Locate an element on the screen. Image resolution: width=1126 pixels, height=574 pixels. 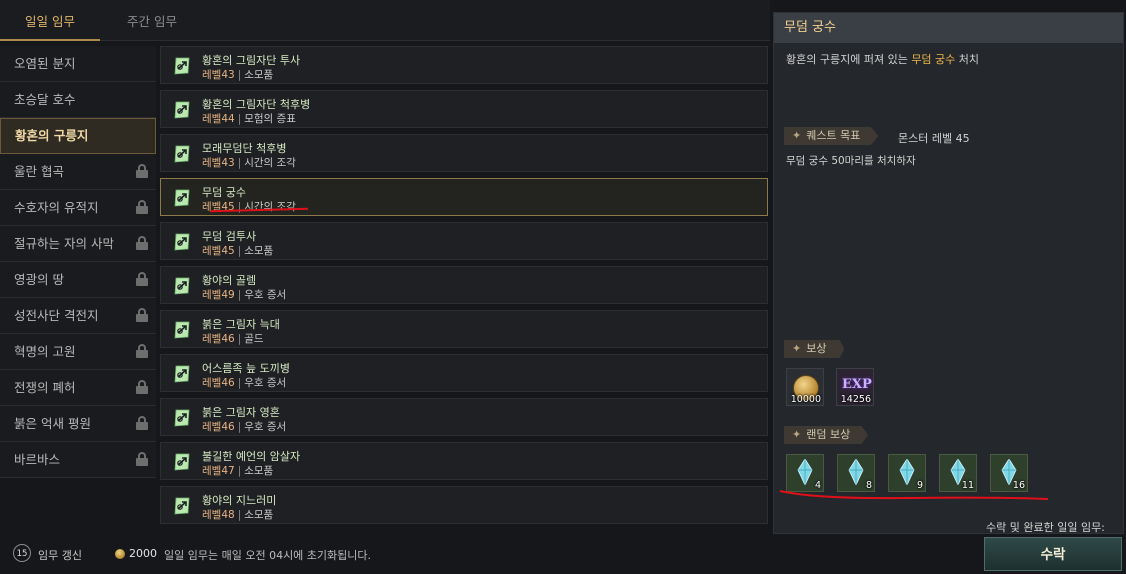
objective-label-text: 퀘스트 목표 is located at coordinates (833, 135).